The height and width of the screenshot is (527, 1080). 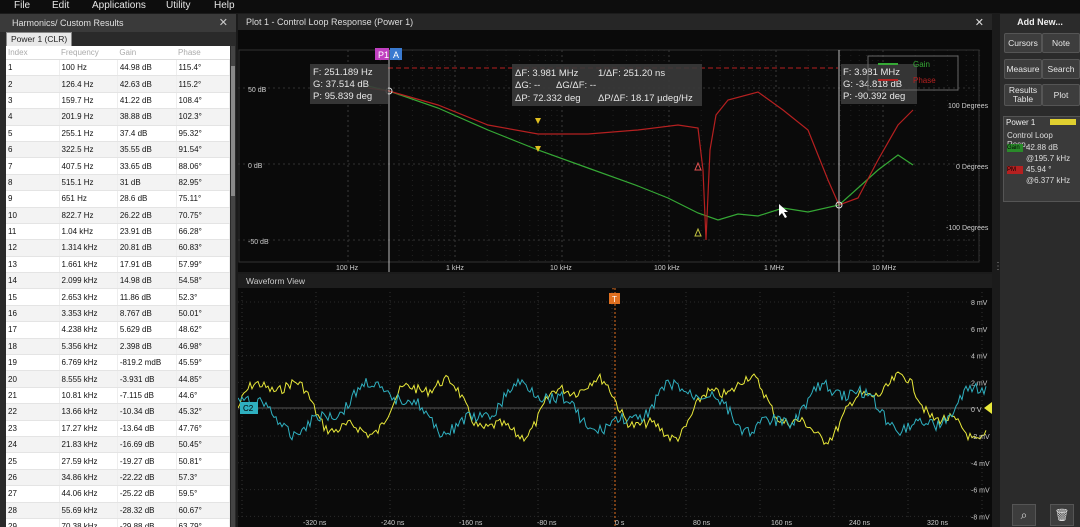 I want to click on cell-phase: 108.4°, so click(x=203, y=101).